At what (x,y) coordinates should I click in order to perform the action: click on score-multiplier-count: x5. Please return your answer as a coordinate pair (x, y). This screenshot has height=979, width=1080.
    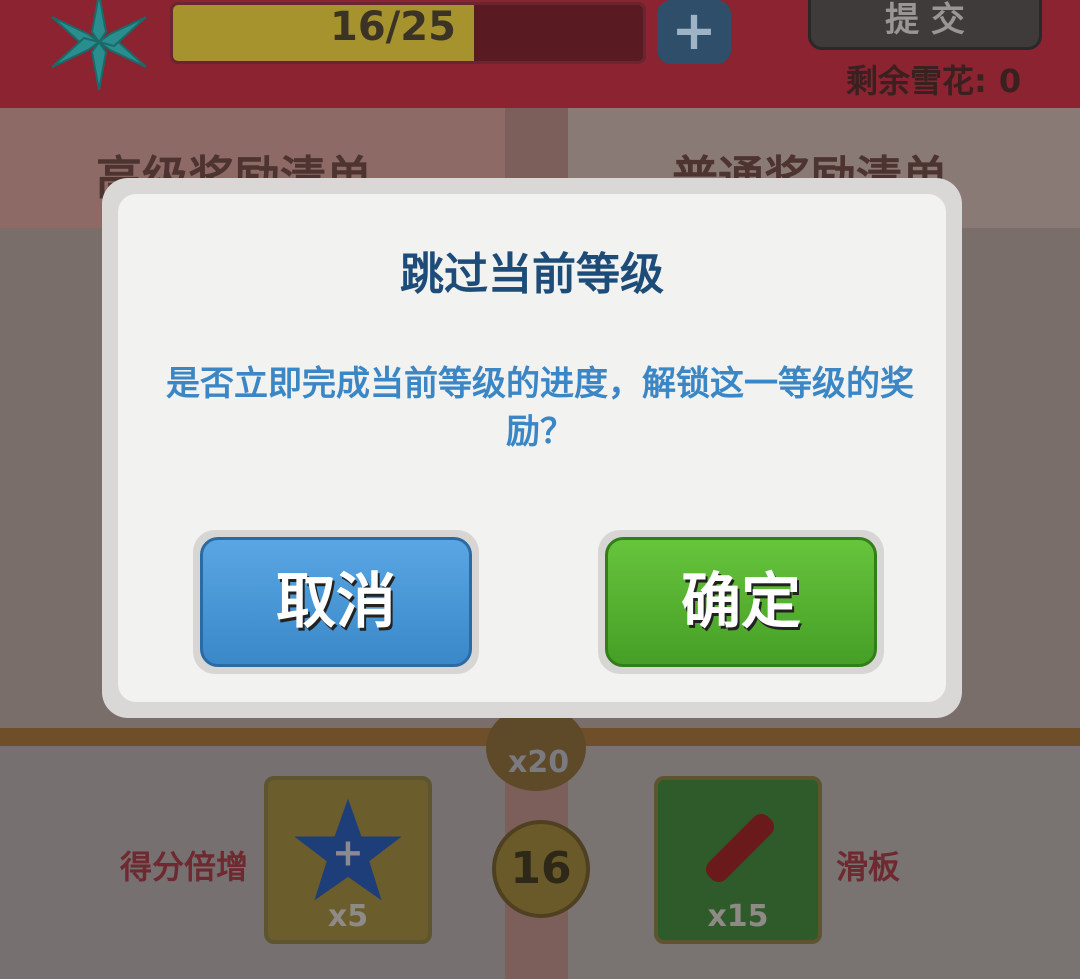
    Looking at the image, I should click on (348, 916).